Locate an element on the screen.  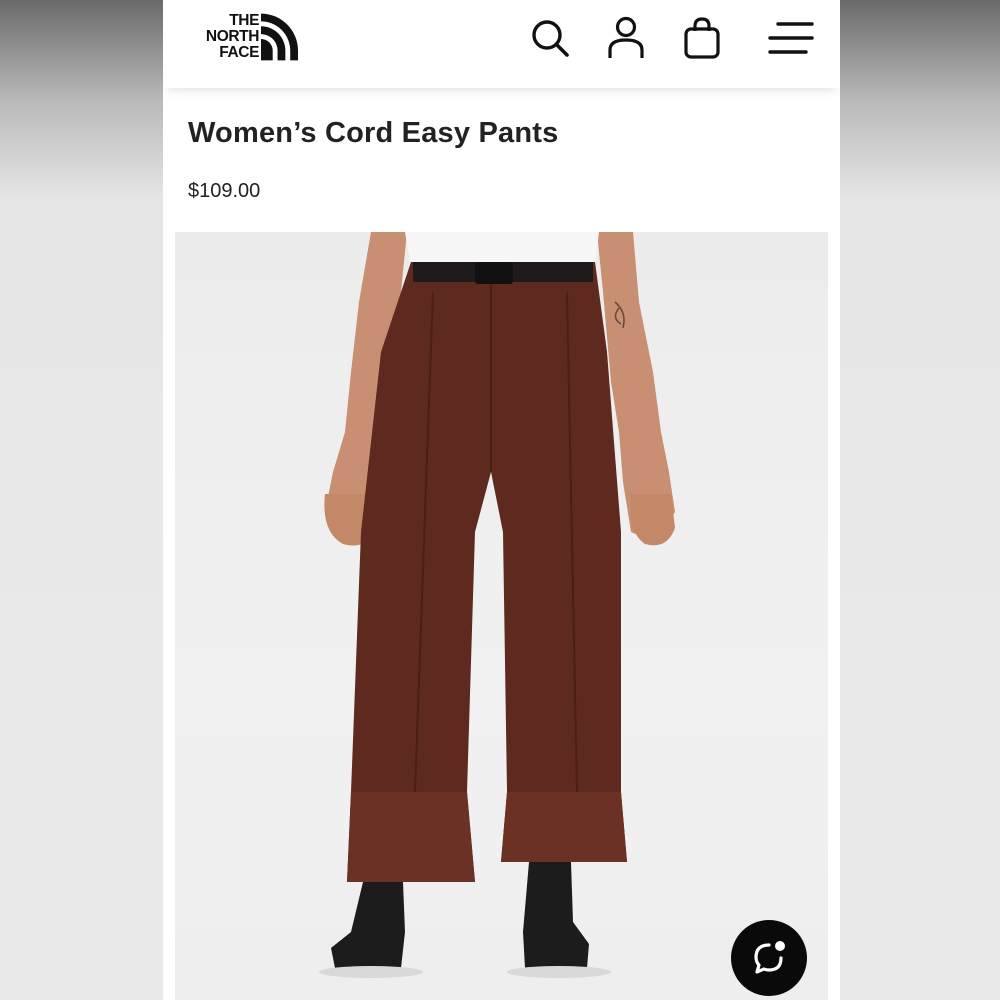
logo-wordmark: THE NORTH FACE is located at coordinates (232, 36).